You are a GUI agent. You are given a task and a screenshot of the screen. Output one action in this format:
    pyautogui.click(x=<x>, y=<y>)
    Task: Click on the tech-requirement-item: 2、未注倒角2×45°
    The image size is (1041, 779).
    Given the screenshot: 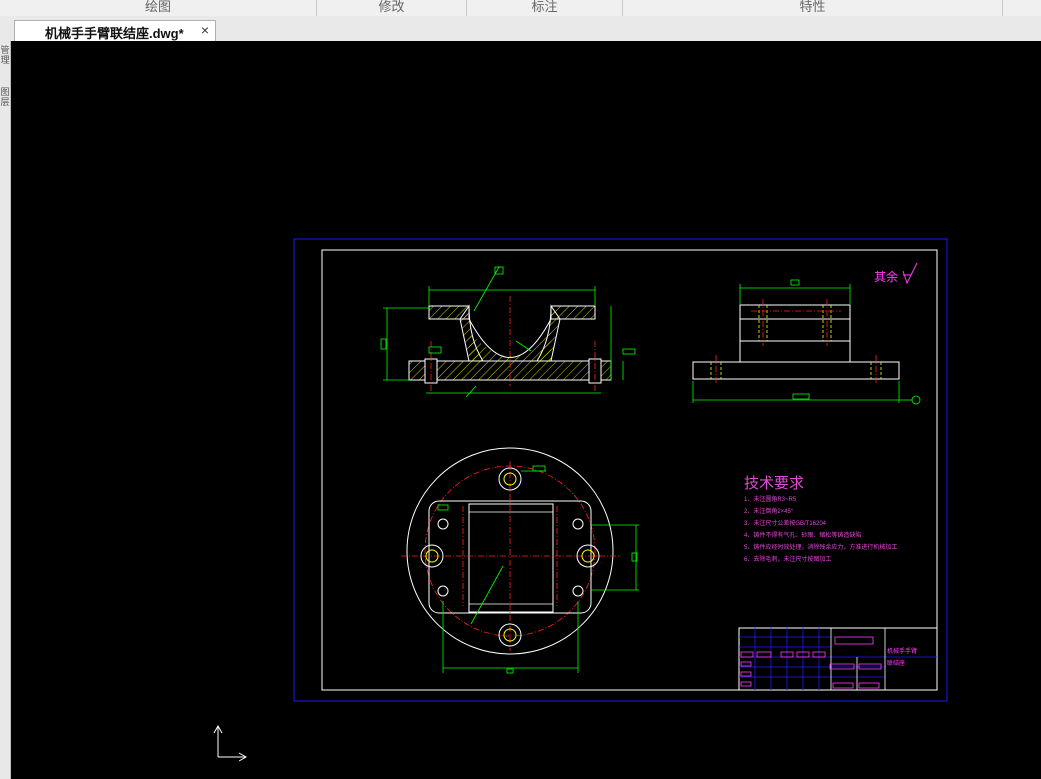 What is the action you would take?
    pyautogui.click(x=769, y=512)
    